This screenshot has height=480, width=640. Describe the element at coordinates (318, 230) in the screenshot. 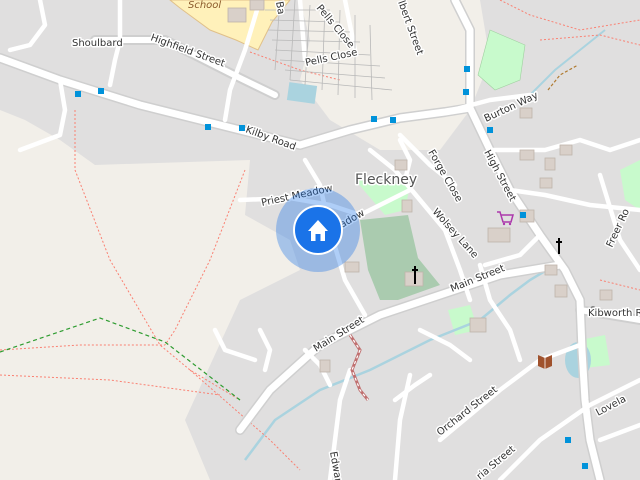

I see `home-location-marker` at that location.